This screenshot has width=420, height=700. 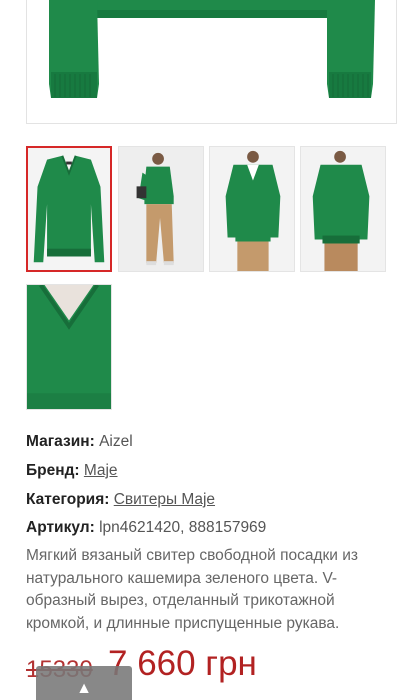 I want to click on brand-line: Бренд: Maje, so click(x=72, y=471).